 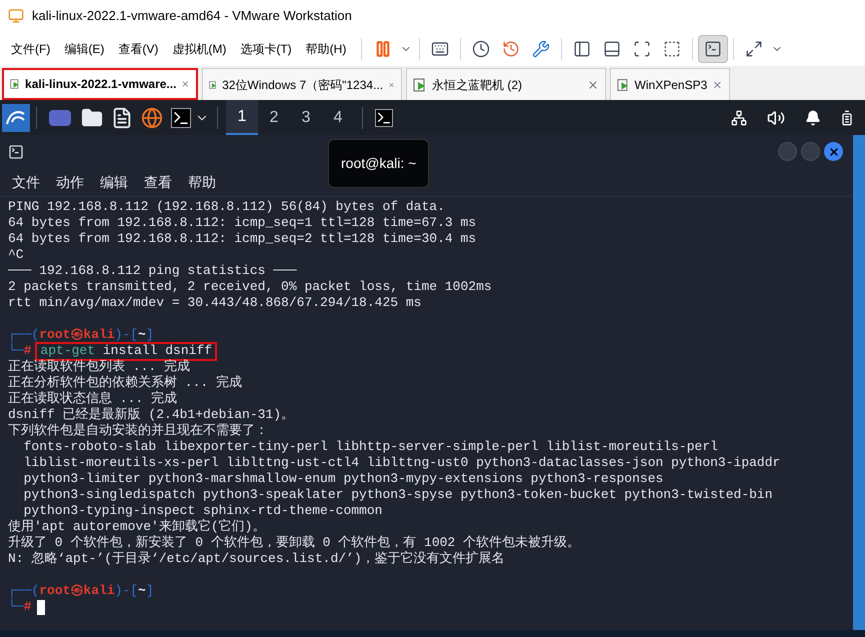 I want to click on browser-icon, so click(x=152, y=117).